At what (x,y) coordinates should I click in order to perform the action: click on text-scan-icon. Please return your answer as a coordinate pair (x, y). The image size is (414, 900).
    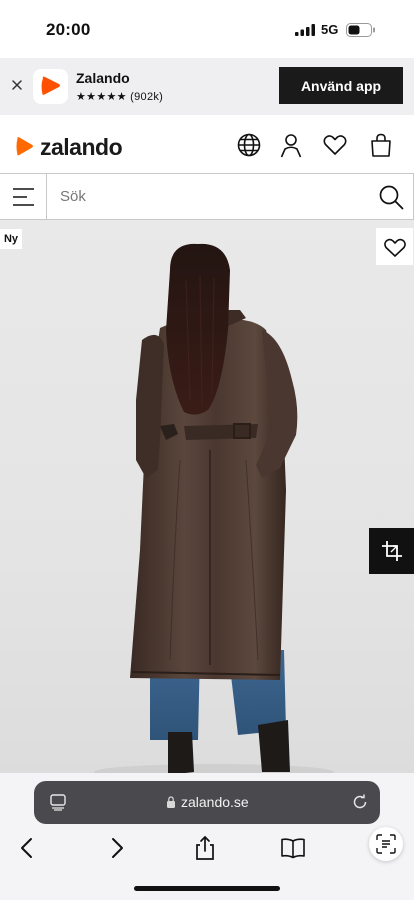
    Looking at the image, I should click on (386, 844).